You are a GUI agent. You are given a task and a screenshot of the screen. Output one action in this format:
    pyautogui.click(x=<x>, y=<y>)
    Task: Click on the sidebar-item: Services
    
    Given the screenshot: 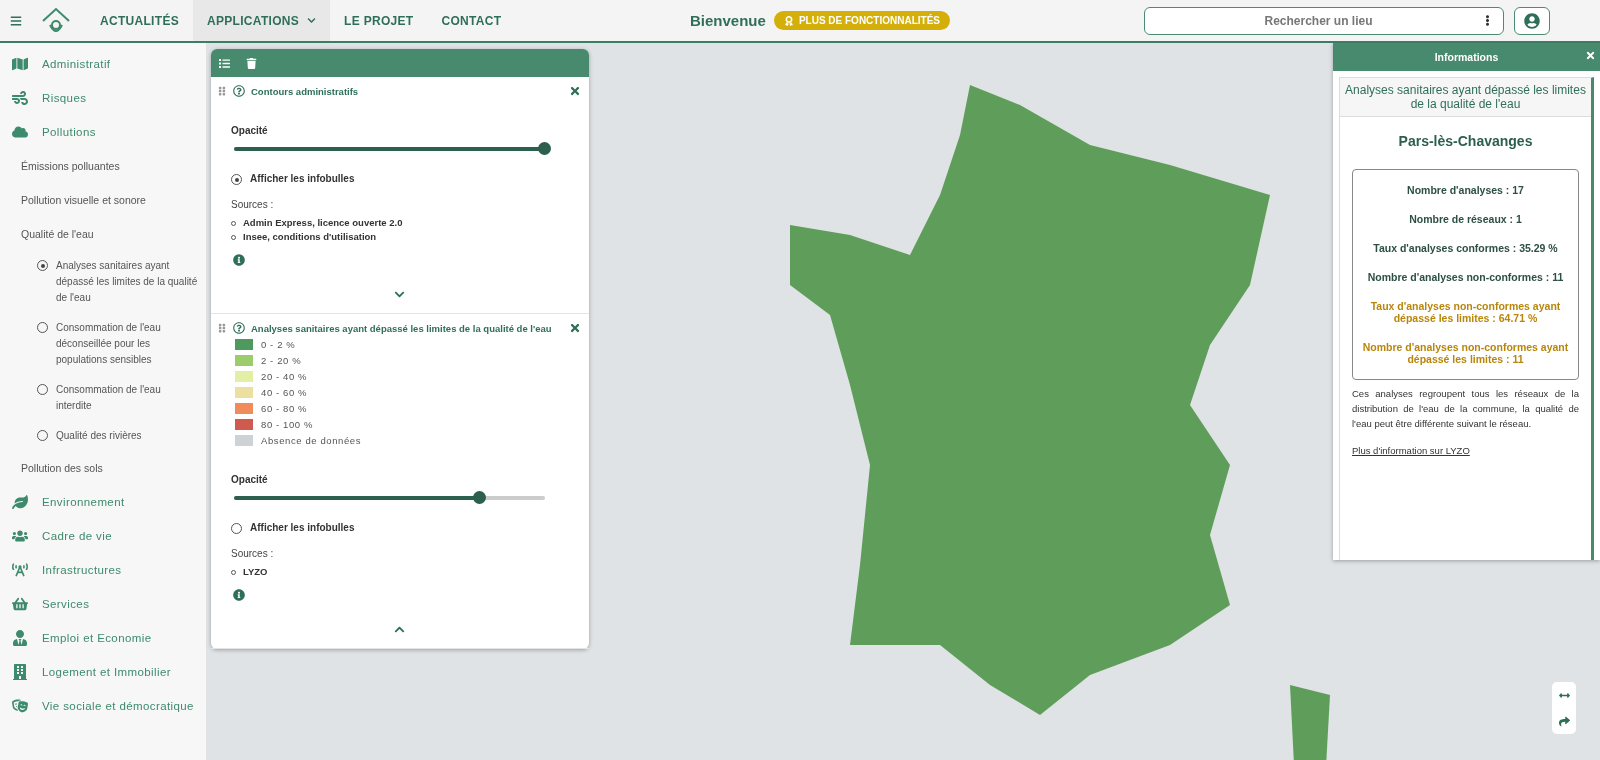 What is the action you would take?
    pyautogui.click(x=103, y=604)
    